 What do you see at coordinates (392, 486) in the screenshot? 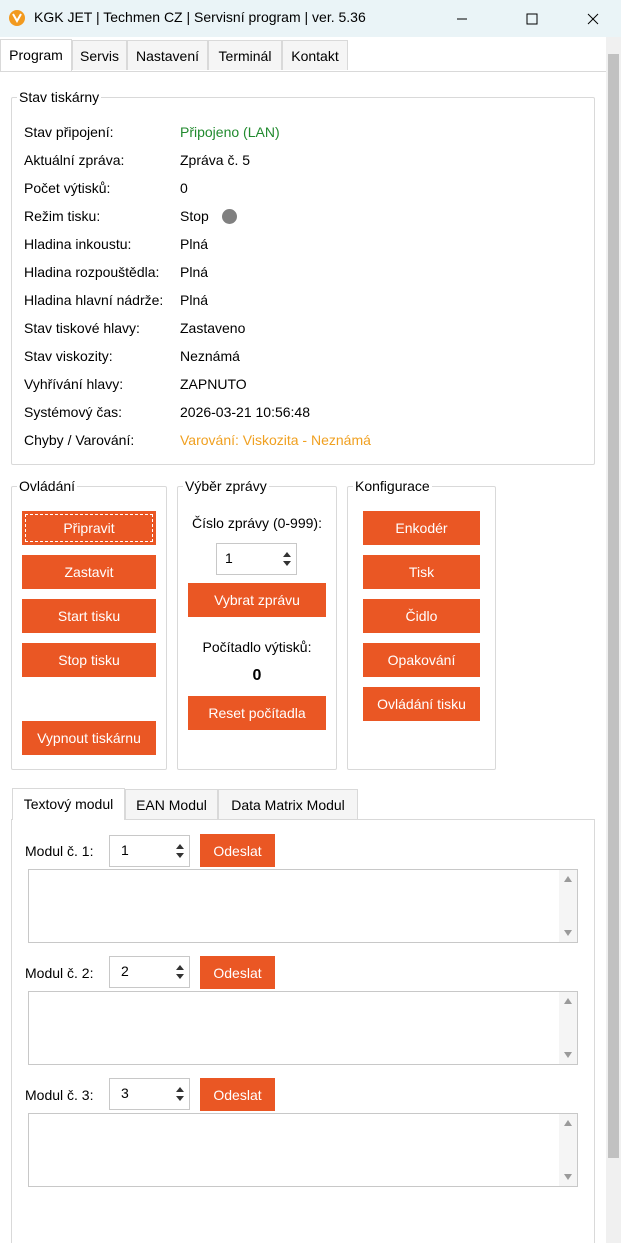
I see `config-group-title: Konfigurace` at bounding box center [392, 486].